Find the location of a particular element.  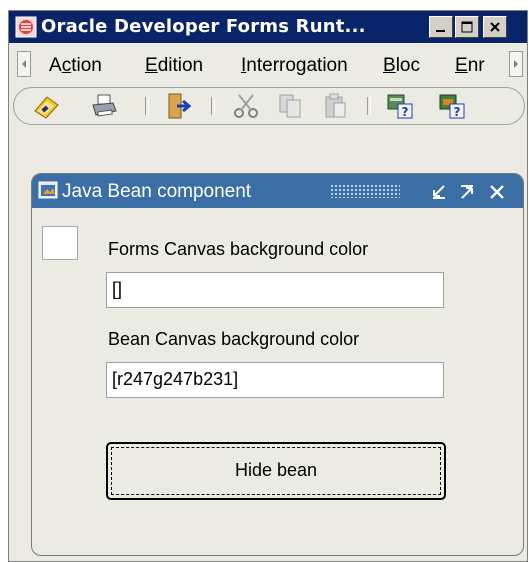

arrow-left-icon is located at coordinates (24, 64).